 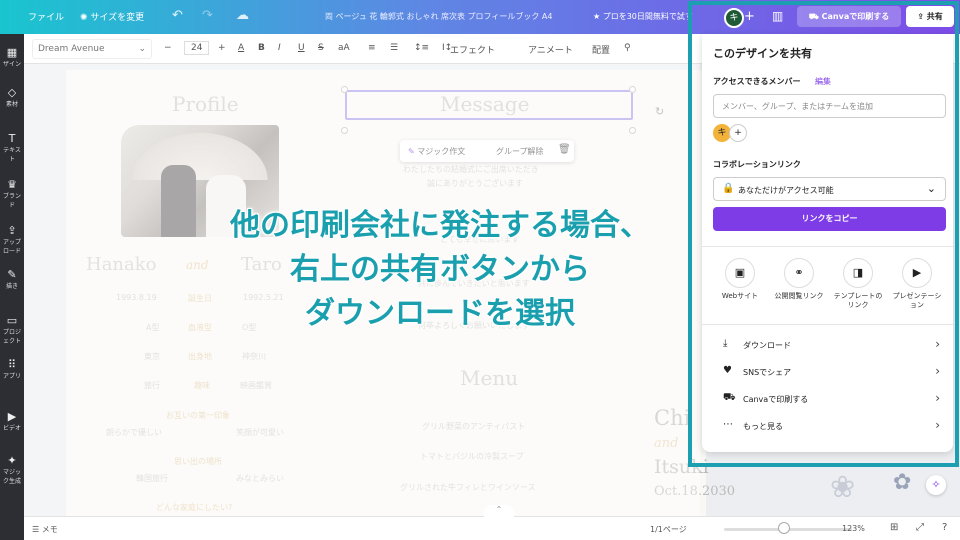 What do you see at coordinates (11, 201) in the screenshot?
I see `sidebar-label: ブランド` at bounding box center [11, 201].